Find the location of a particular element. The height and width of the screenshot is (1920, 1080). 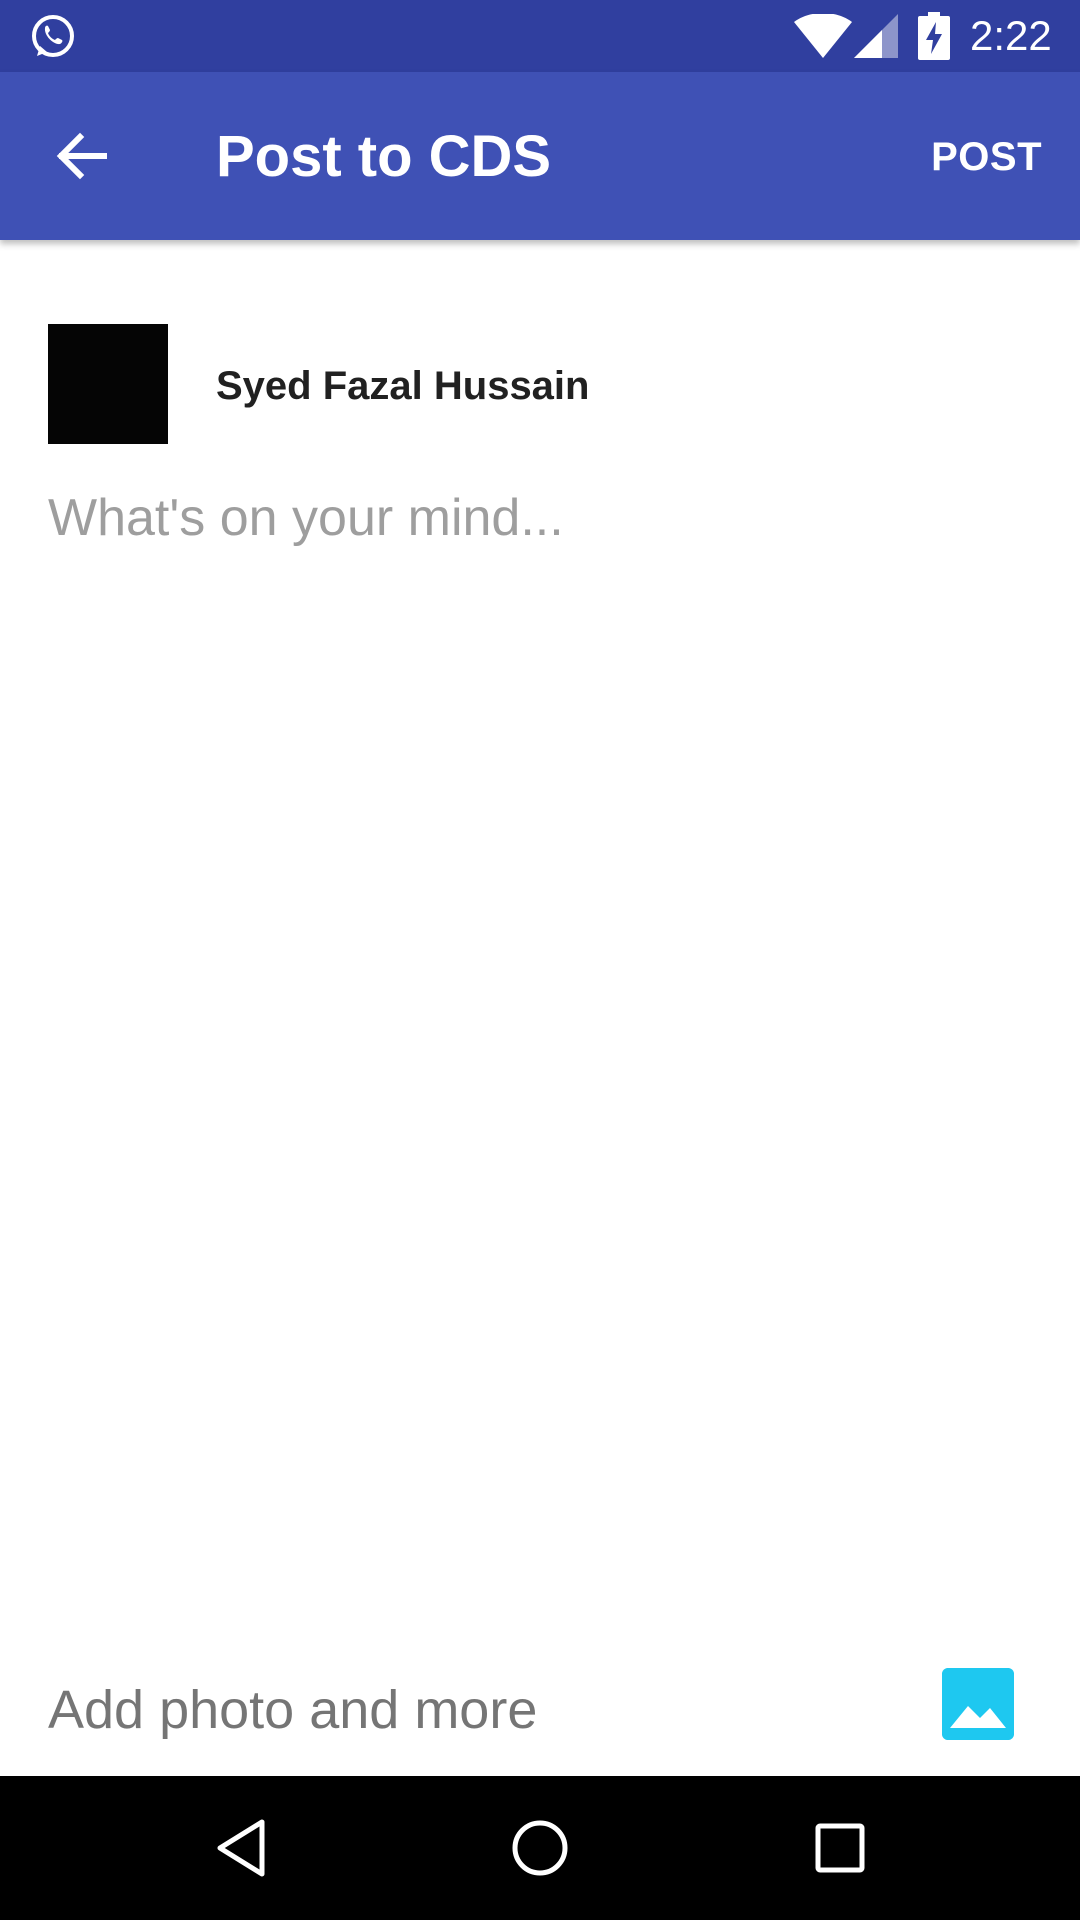

add-attachment-bar: Add photo and more is located at coordinates (540, 1708).